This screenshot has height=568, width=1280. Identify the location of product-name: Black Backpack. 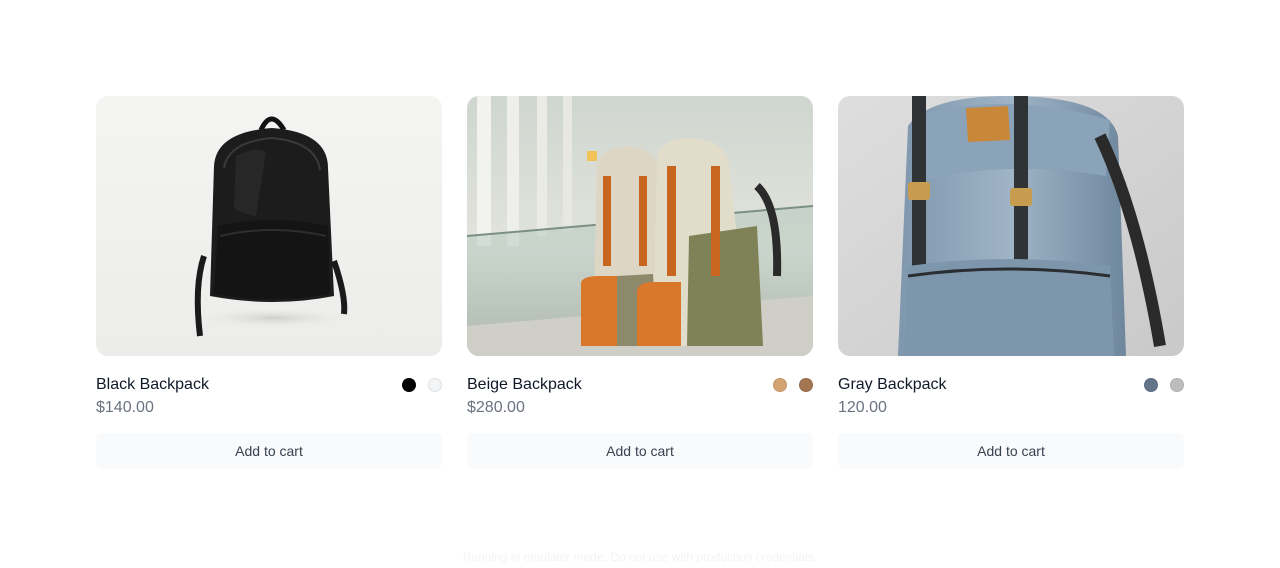
(152, 385).